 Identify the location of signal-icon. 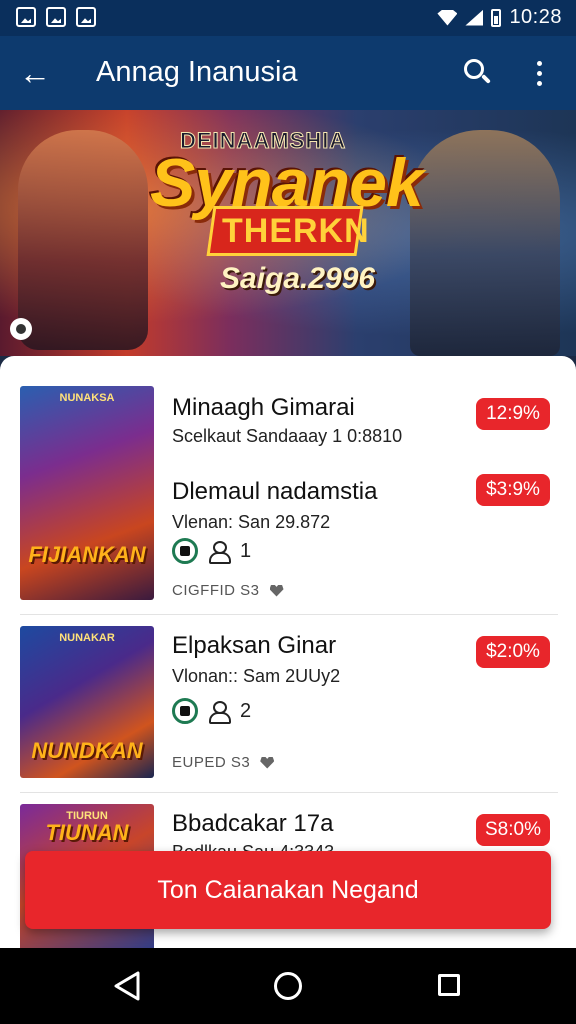
(474, 17).